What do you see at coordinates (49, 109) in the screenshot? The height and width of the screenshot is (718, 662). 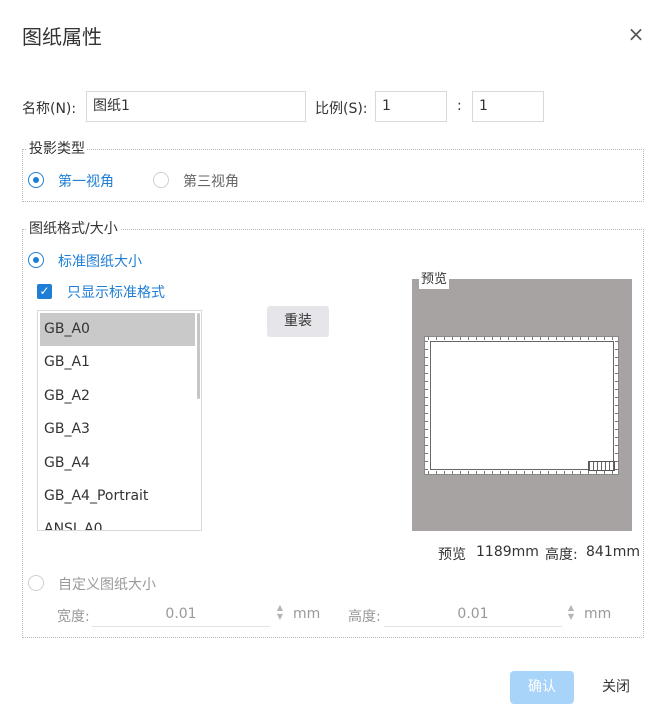 I see `name-label: 名称(N):` at bounding box center [49, 109].